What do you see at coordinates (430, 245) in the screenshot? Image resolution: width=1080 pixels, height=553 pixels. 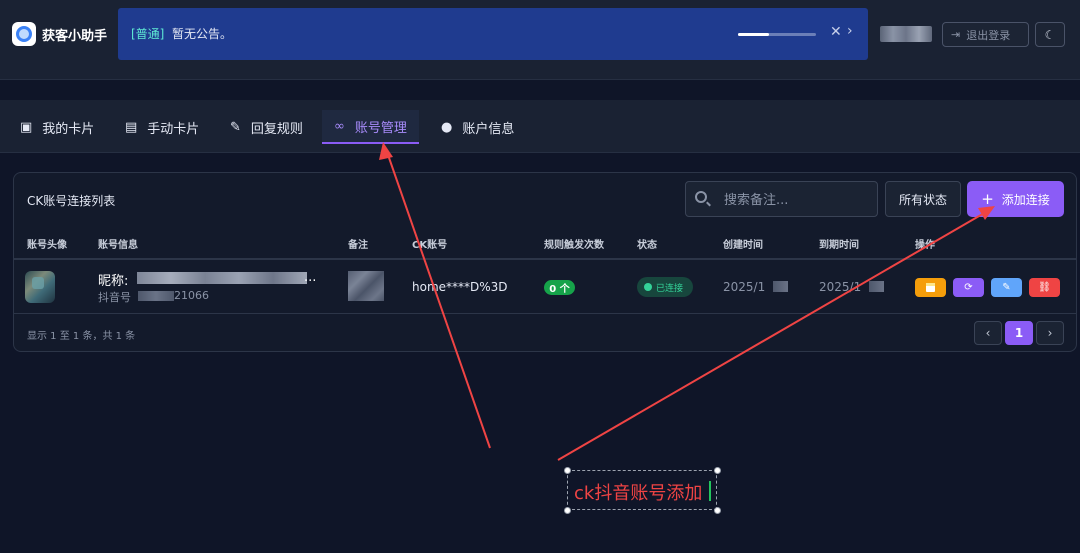 I see `col-header-ck-account: CK账号` at bounding box center [430, 245].